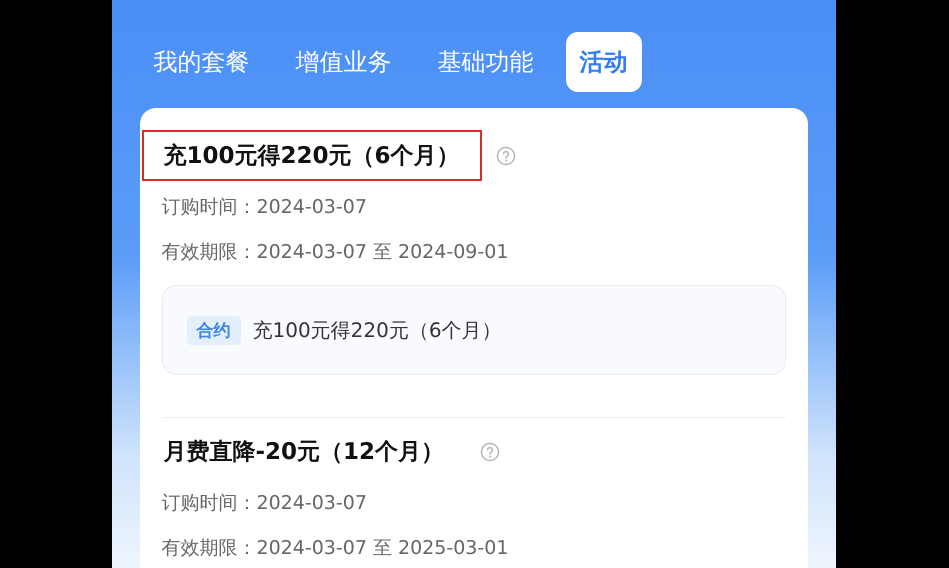  What do you see at coordinates (486, 62) in the screenshot?
I see `tab: 基础功能` at bounding box center [486, 62].